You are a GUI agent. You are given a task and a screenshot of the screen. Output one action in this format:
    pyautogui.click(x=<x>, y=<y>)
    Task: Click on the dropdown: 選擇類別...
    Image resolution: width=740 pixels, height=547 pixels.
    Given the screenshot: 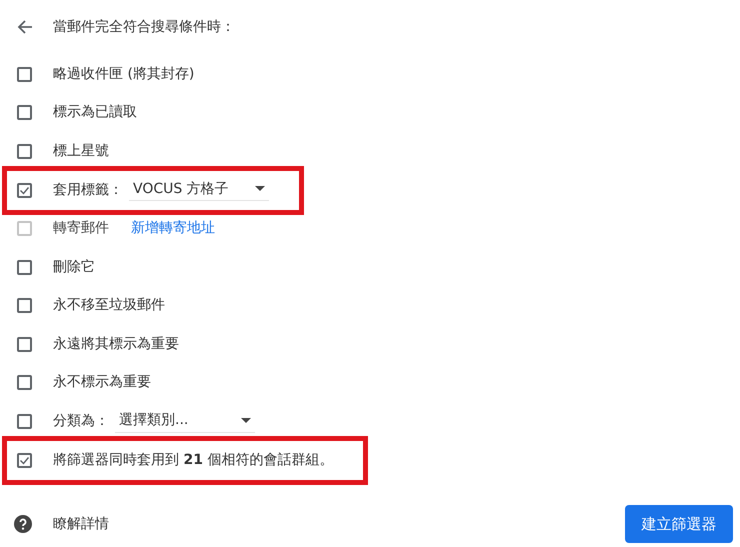 What is the action you would take?
    pyautogui.click(x=185, y=421)
    